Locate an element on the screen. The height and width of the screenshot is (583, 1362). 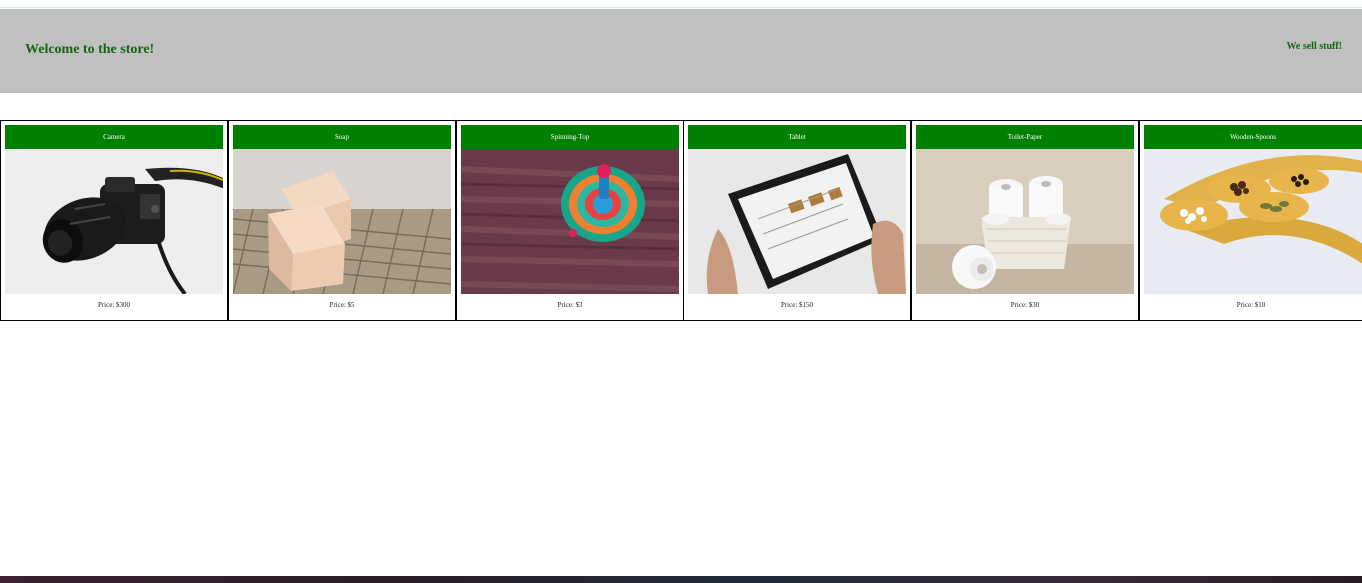
product-card-soap: Soap Price: $5 is located at coordinates (342, 220).